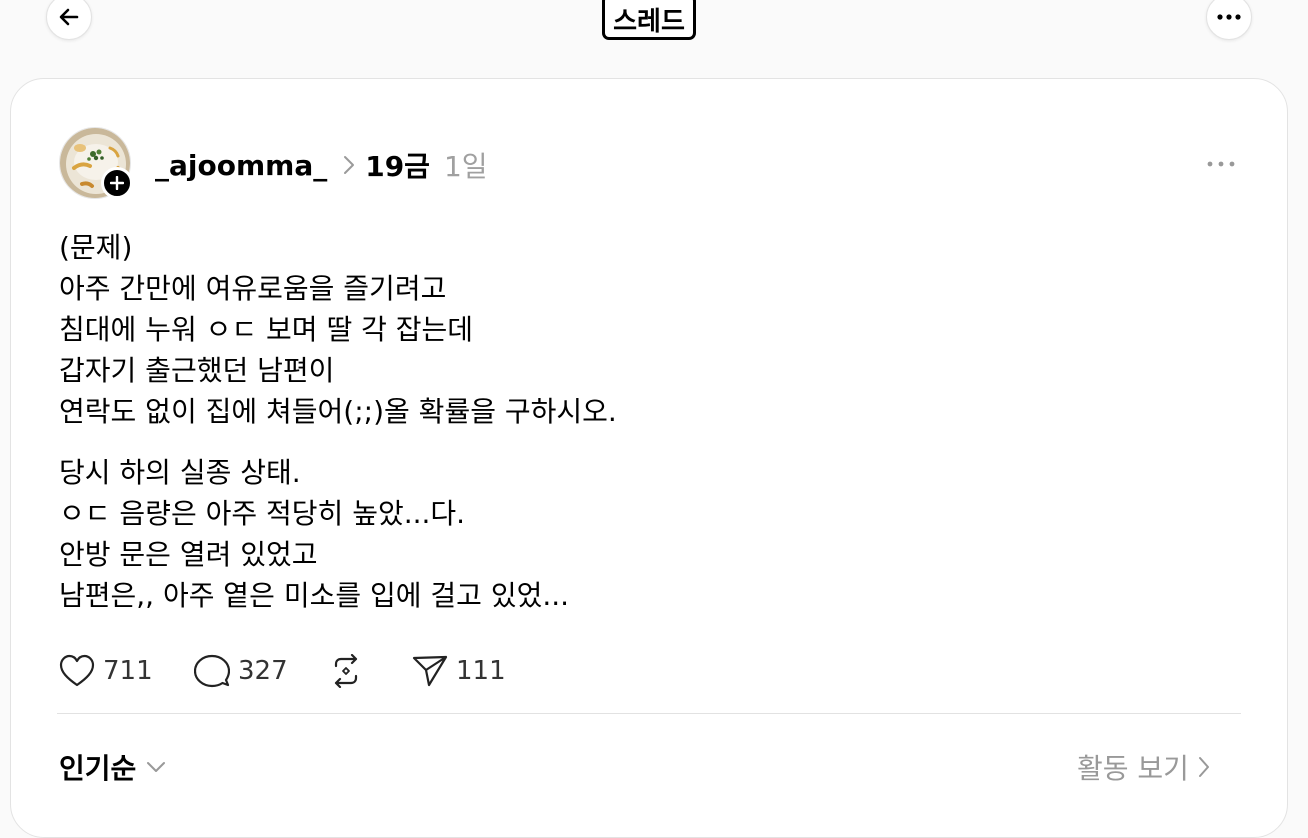 The width and height of the screenshot is (1308, 838). I want to click on reply-button: 327, so click(261, 671).